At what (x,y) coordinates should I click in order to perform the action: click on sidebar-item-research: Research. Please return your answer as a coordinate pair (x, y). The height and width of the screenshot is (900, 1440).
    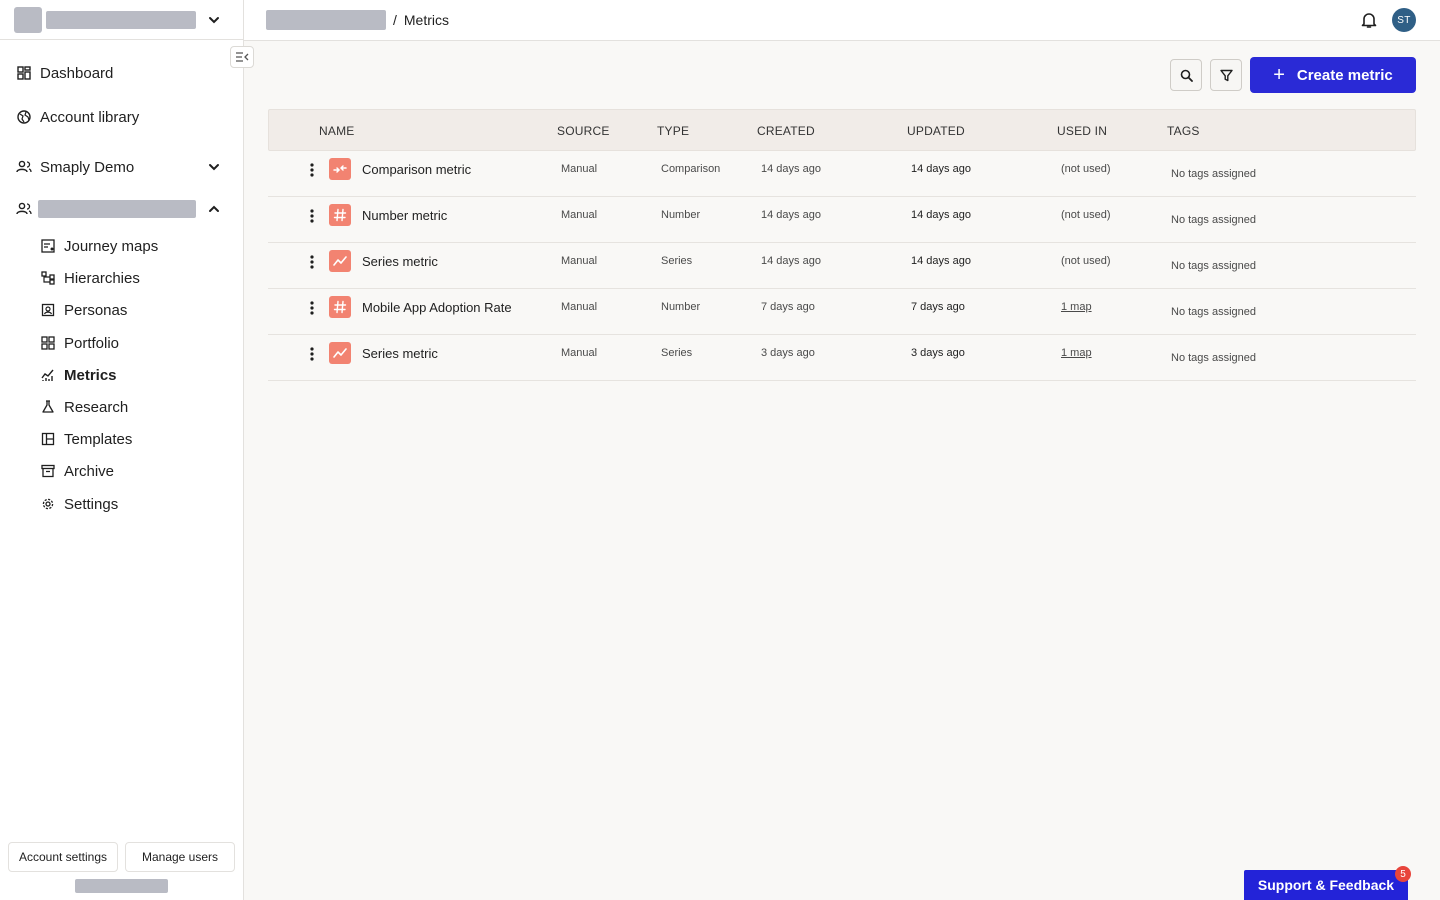
    Looking at the image, I should click on (140, 407).